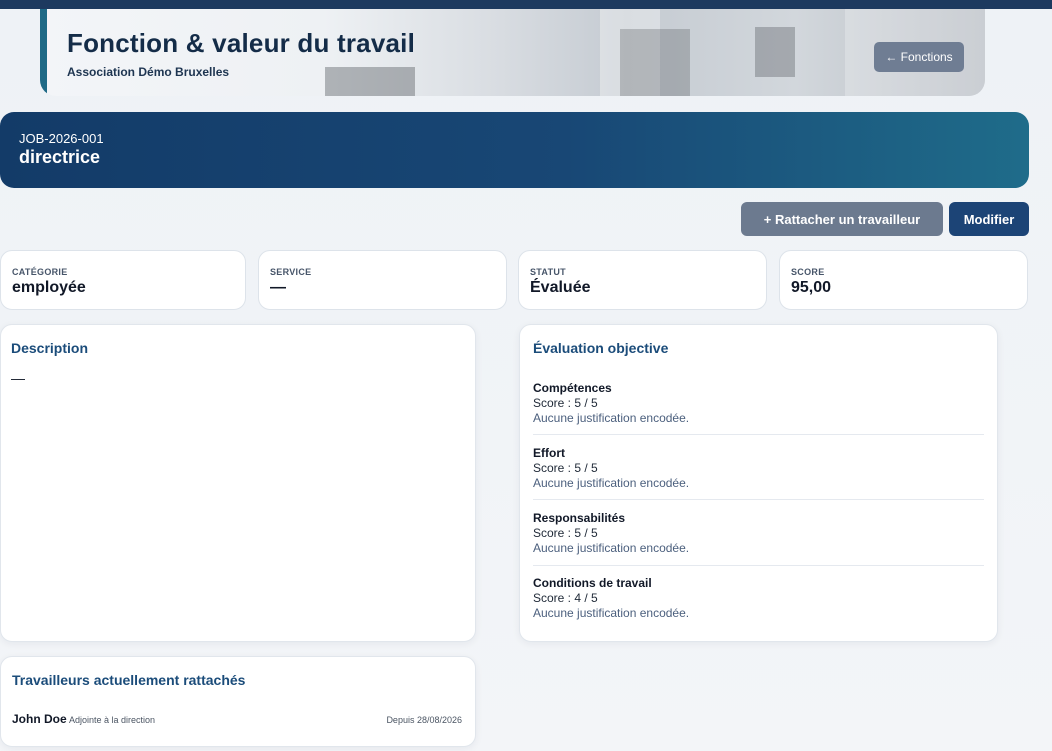 This screenshot has width=1052, height=751. I want to click on stat-value: —, so click(278, 287).